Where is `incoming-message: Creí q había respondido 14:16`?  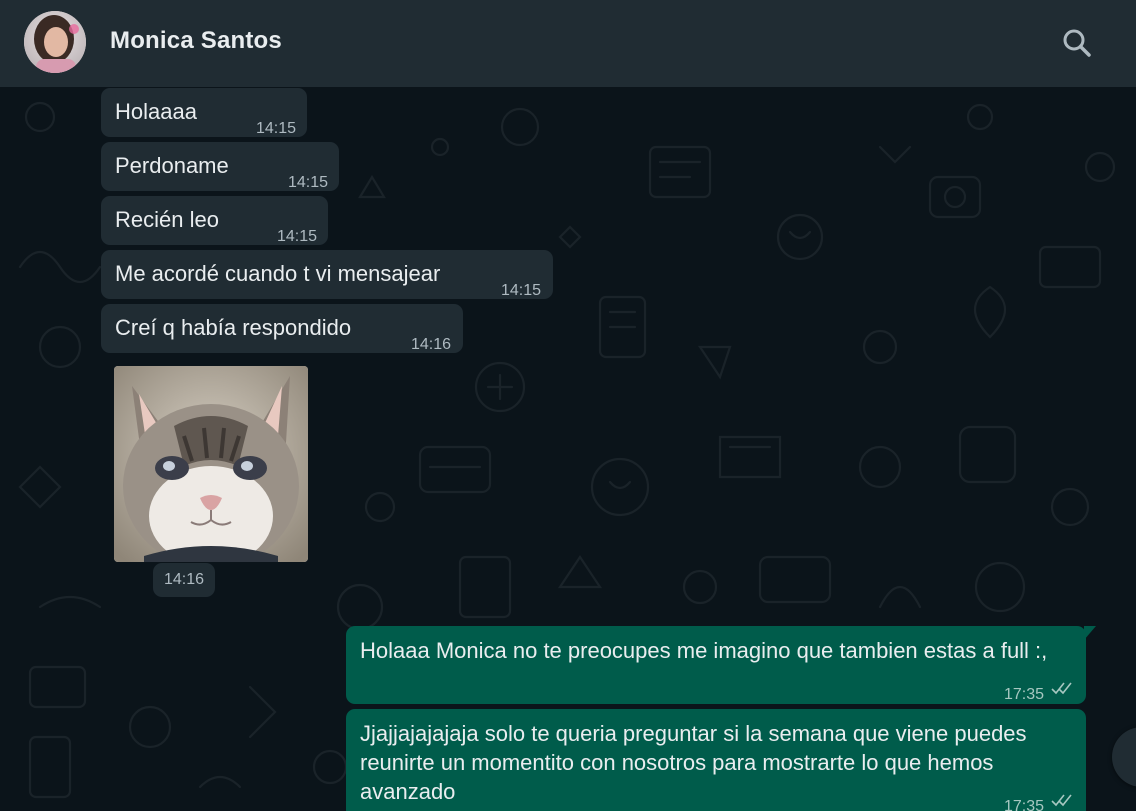
incoming-message: Creí q había respondido 14:16 is located at coordinates (282, 328).